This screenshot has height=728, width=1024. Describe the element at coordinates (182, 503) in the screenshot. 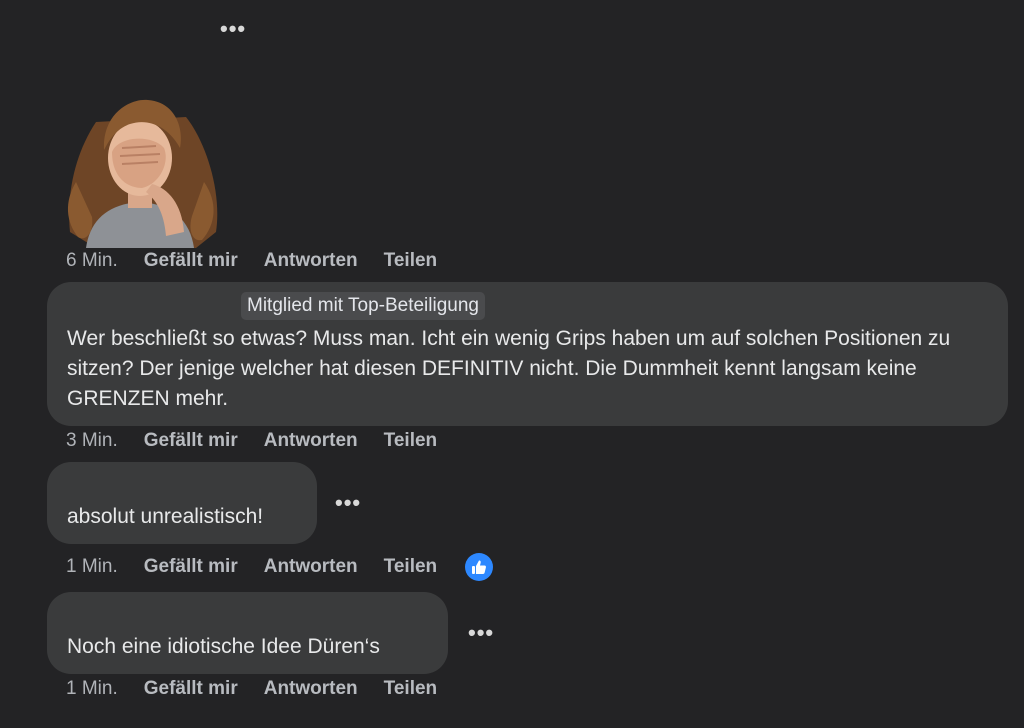

I see `comment-bubble: absolut unrealistisch!` at that location.